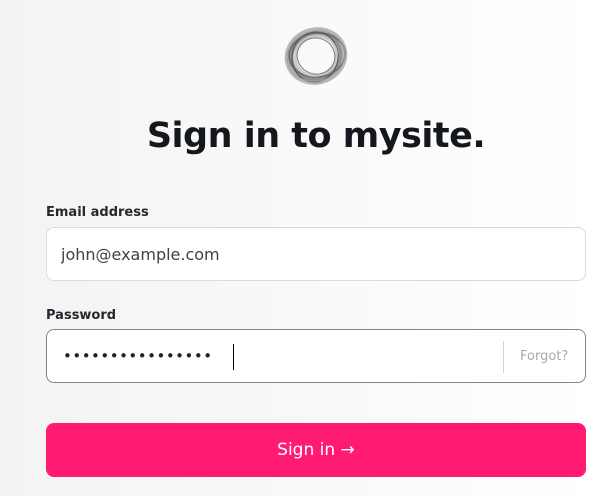  Describe the element at coordinates (316, 450) in the screenshot. I see `sign-in-button: Sign in →` at that location.